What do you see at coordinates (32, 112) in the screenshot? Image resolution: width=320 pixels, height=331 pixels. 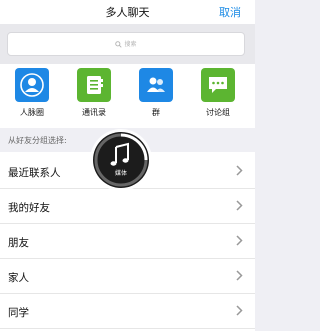 I see `app-label: 人脉圈` at bounding box center [32, 112].